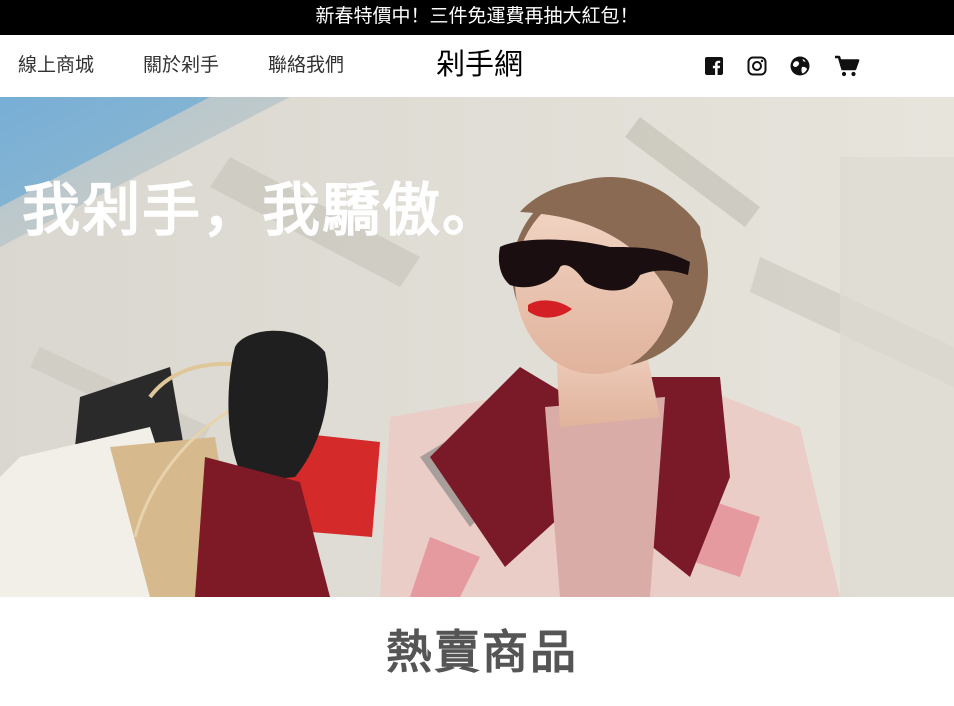 This screenshot has width=954, height=706. Describe the element at coordinates (482, 652) in the screenshot. I see `section-title-hot-products: 熱賣商品` at that location.